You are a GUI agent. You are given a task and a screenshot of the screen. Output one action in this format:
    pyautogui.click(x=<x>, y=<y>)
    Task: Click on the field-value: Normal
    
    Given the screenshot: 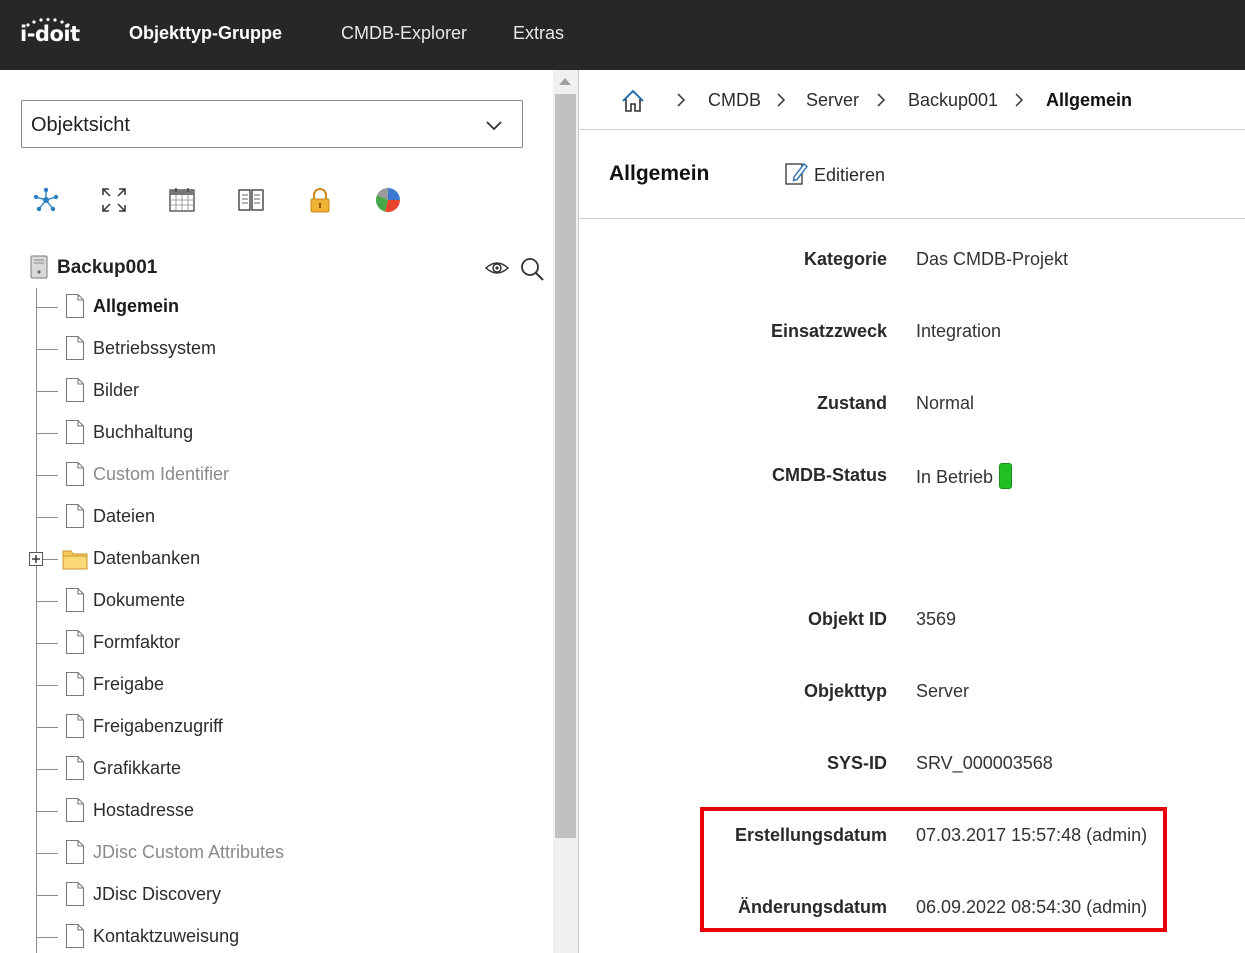 What is the action you would take?
    pyautogui.click(x=945, y=403)
    